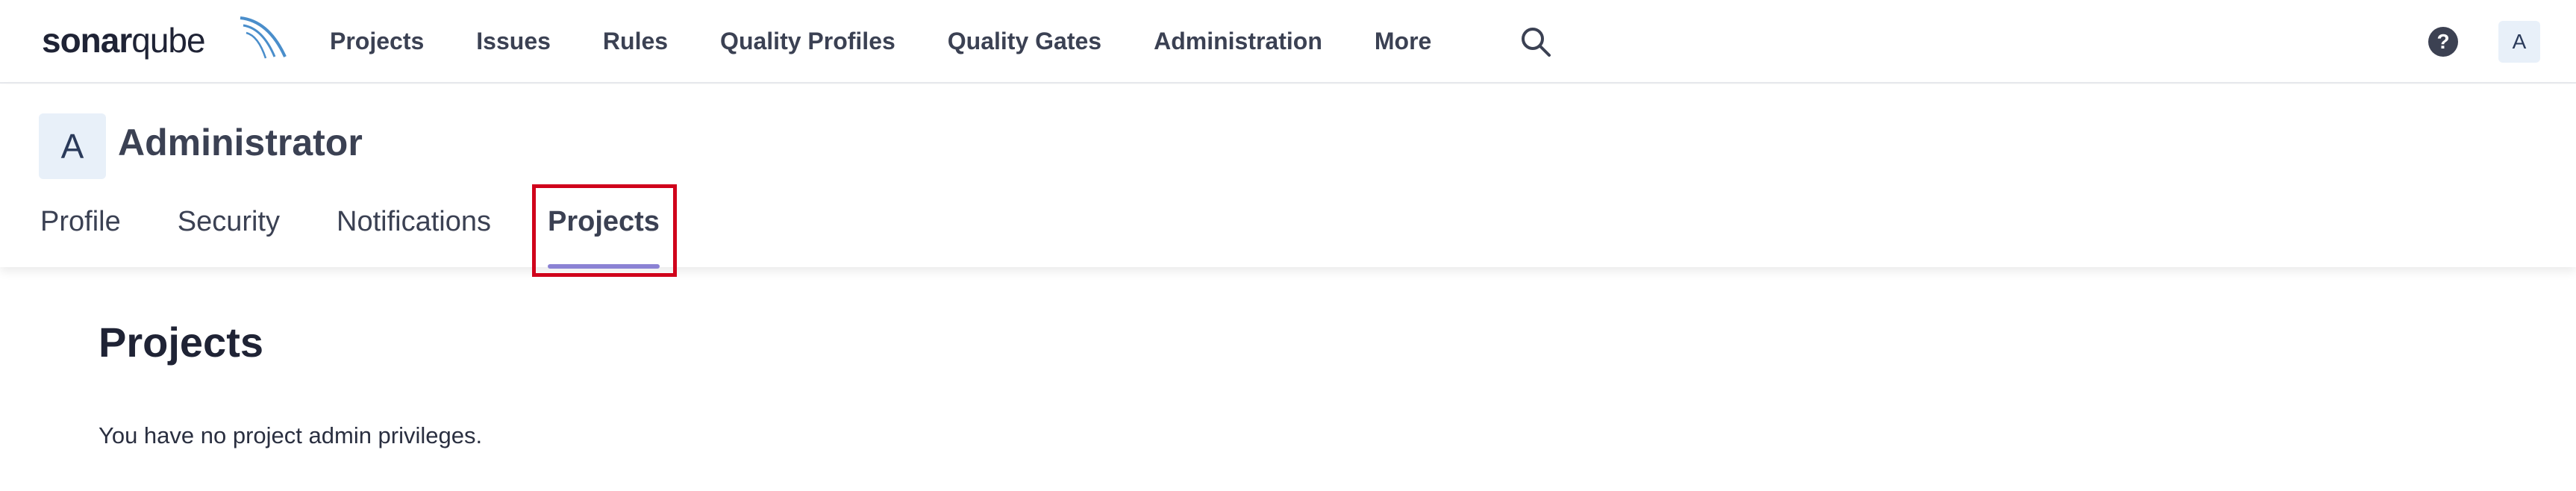 The image size is (2576, 491). What do you see at coordinates (1535, 41) in the screenshot?
I see `search-icon` at bounding box center [1535, 41].